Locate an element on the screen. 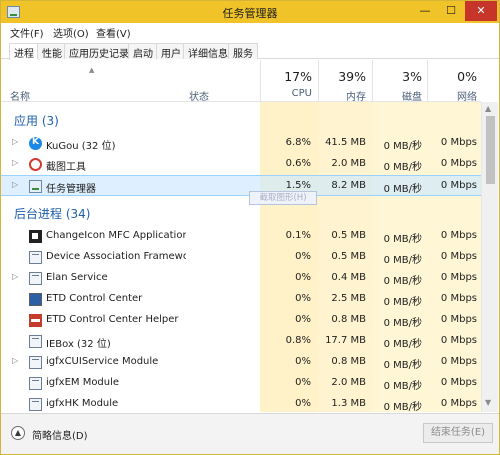 The image size is (500, 455). kugou-icon is located at coordinates (35, 143).